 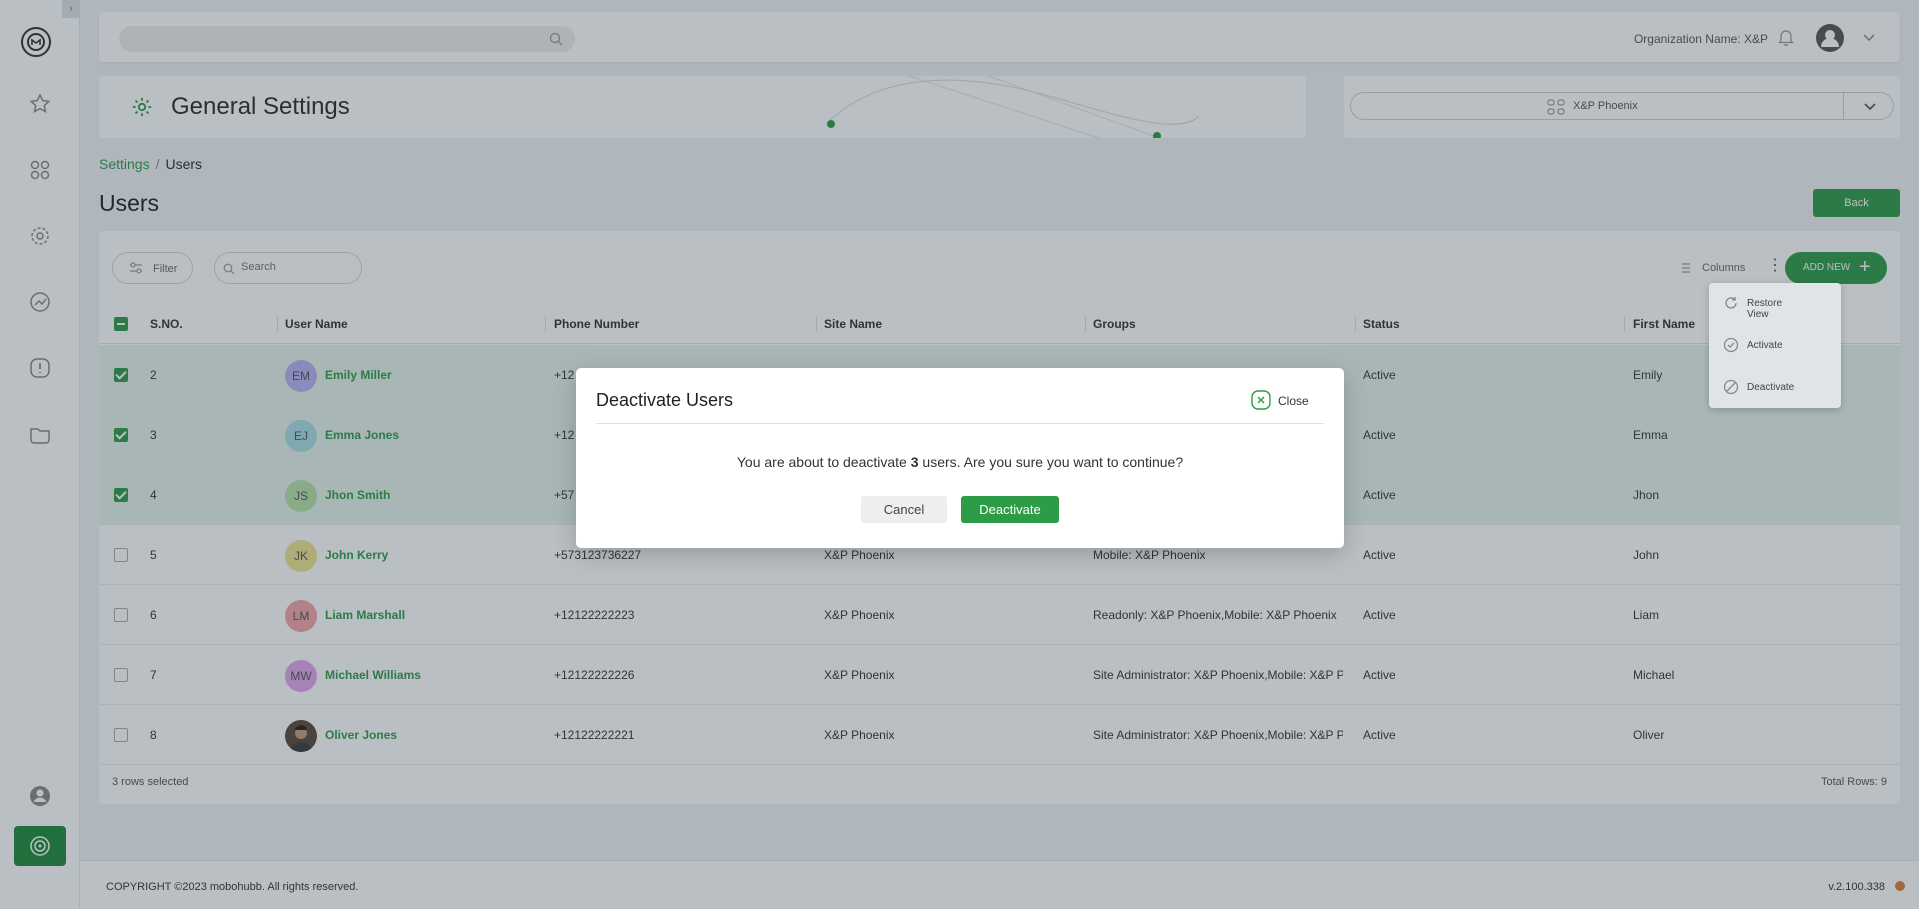 I want to click on deactivate-button: Deactivate, so click(x=1010, y=509).